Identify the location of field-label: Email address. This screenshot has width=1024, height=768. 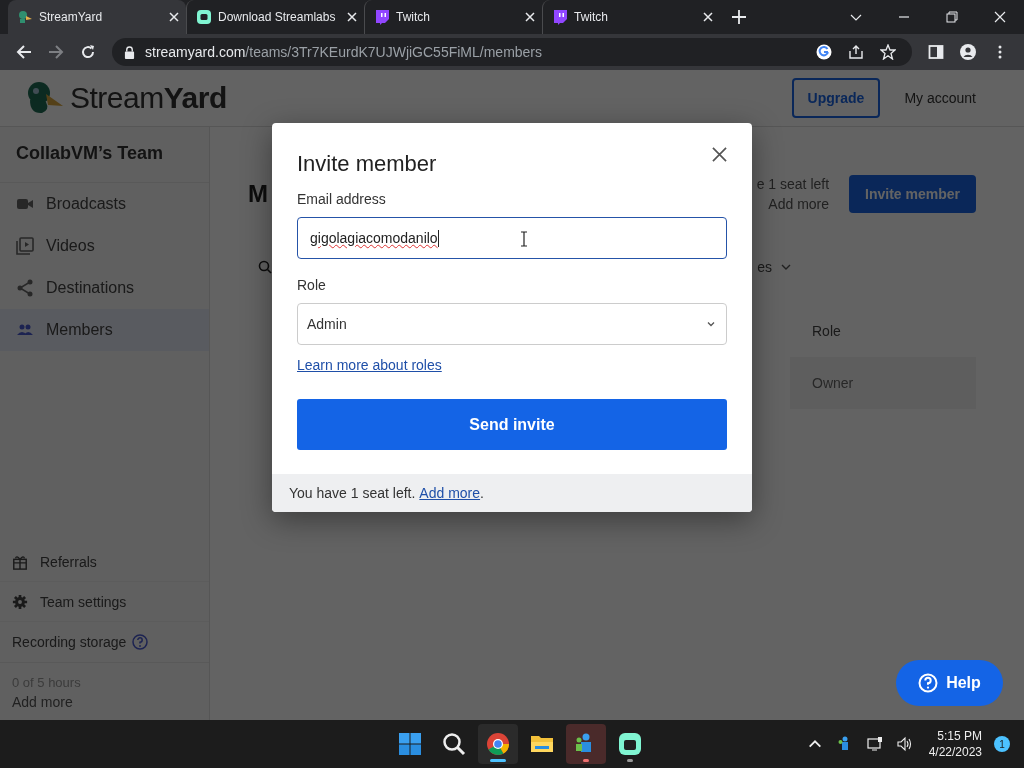
(342, 199).